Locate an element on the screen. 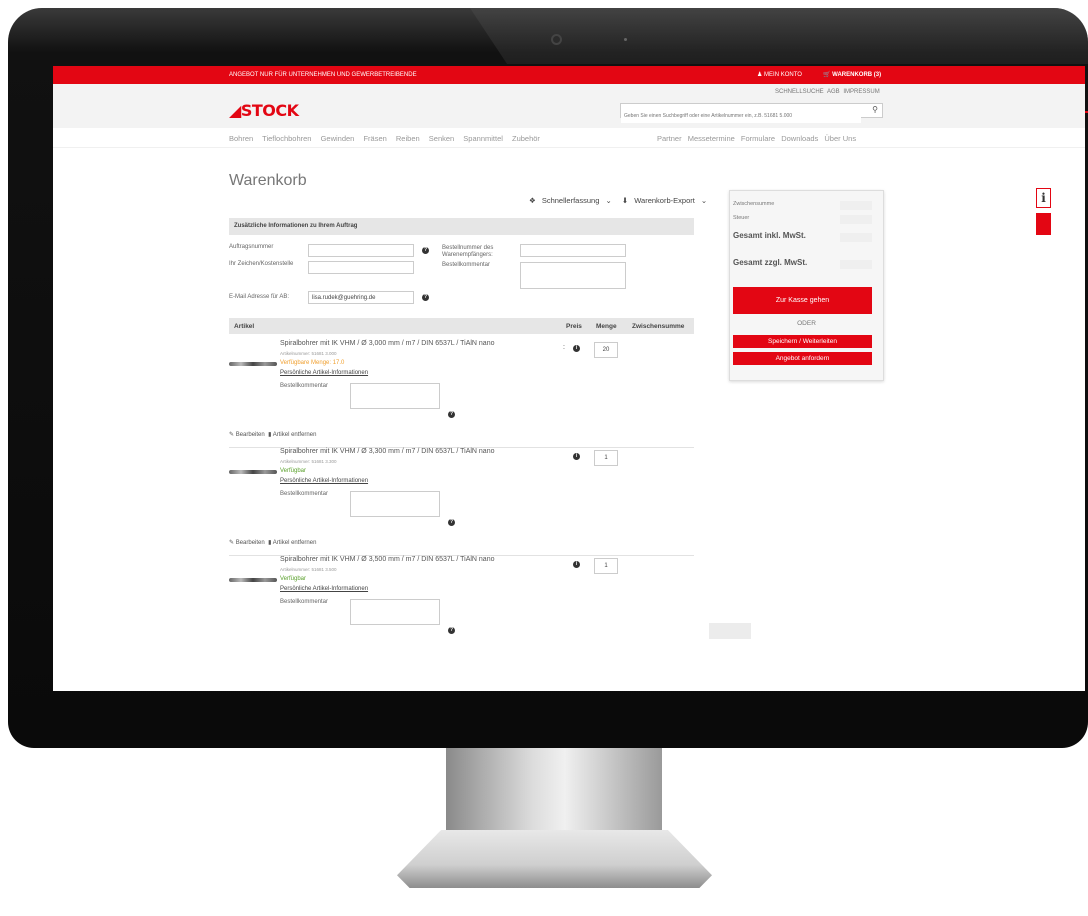 The width and height of the screenshot is (1088, 916). user-icon: ♟ is located at coordinates (761, 75).